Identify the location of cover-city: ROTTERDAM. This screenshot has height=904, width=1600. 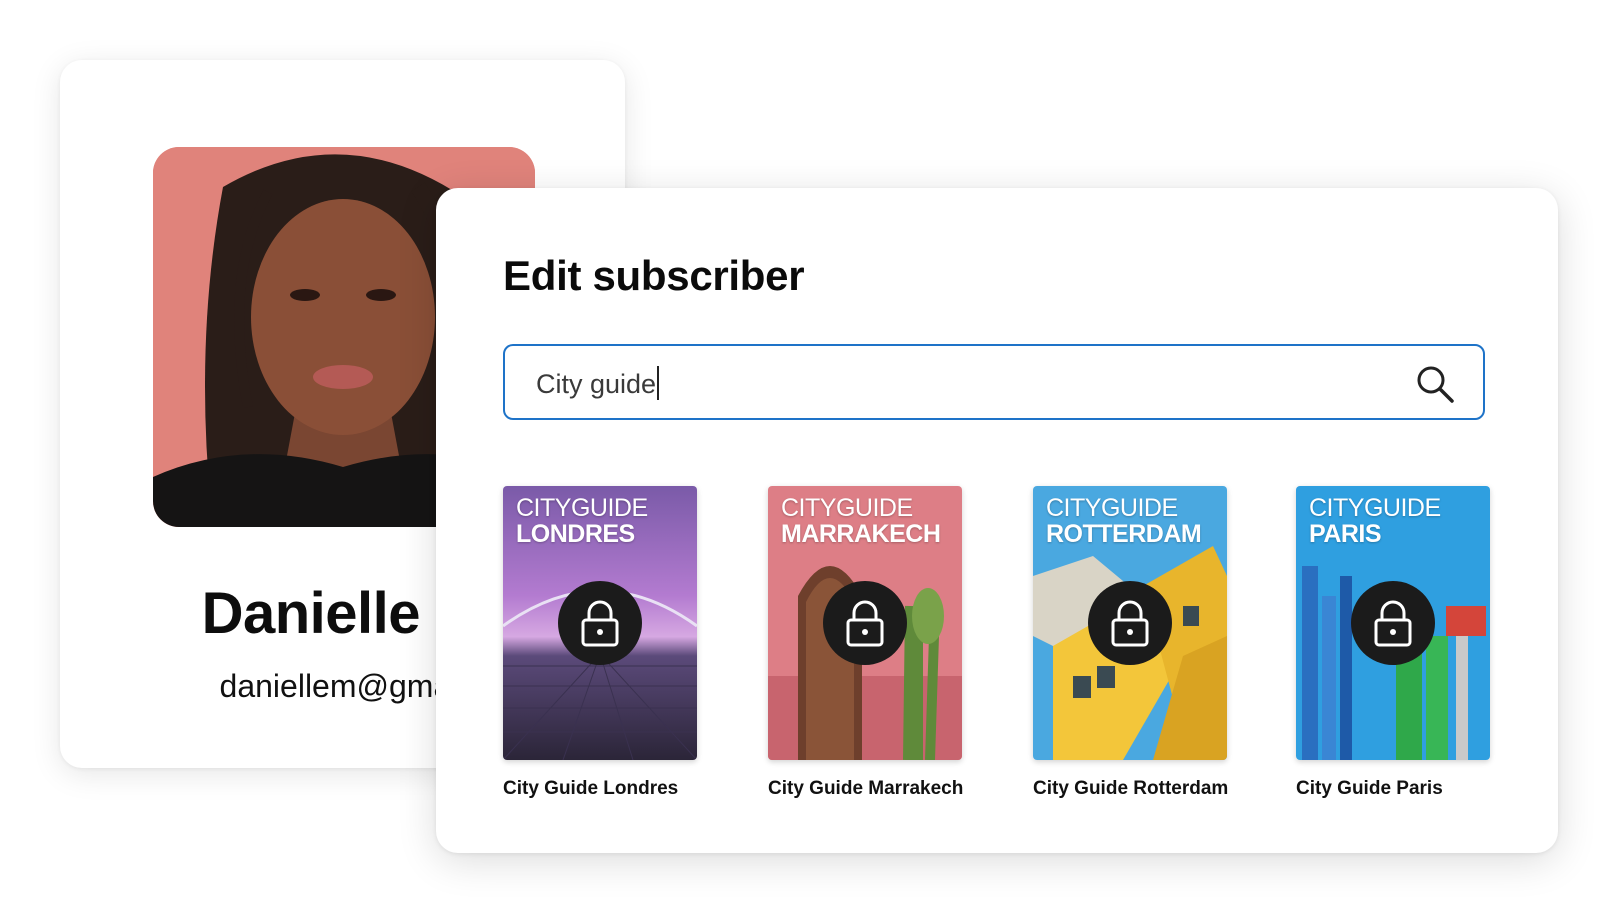
(1124, 534).